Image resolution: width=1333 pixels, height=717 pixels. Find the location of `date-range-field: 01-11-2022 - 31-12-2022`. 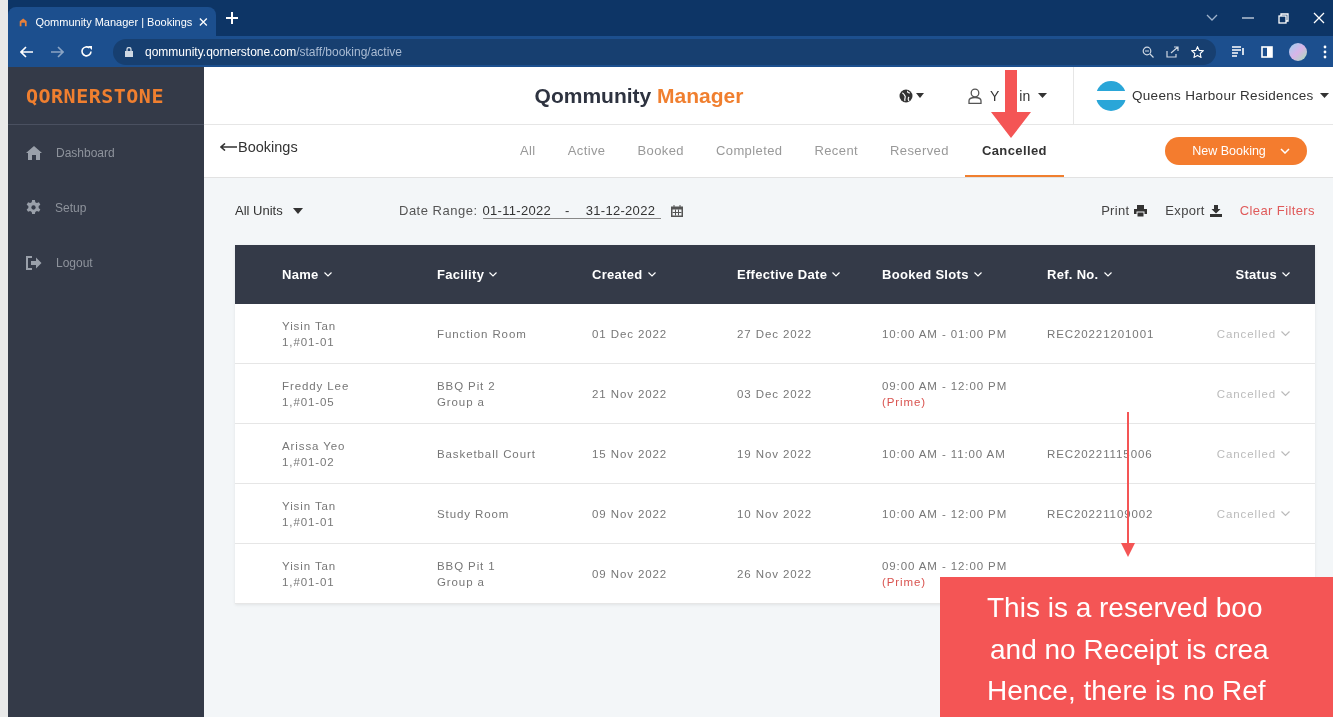

date-range-field: 01-11-2022 - 31-12-2022 is located at coordinates (572, 210).